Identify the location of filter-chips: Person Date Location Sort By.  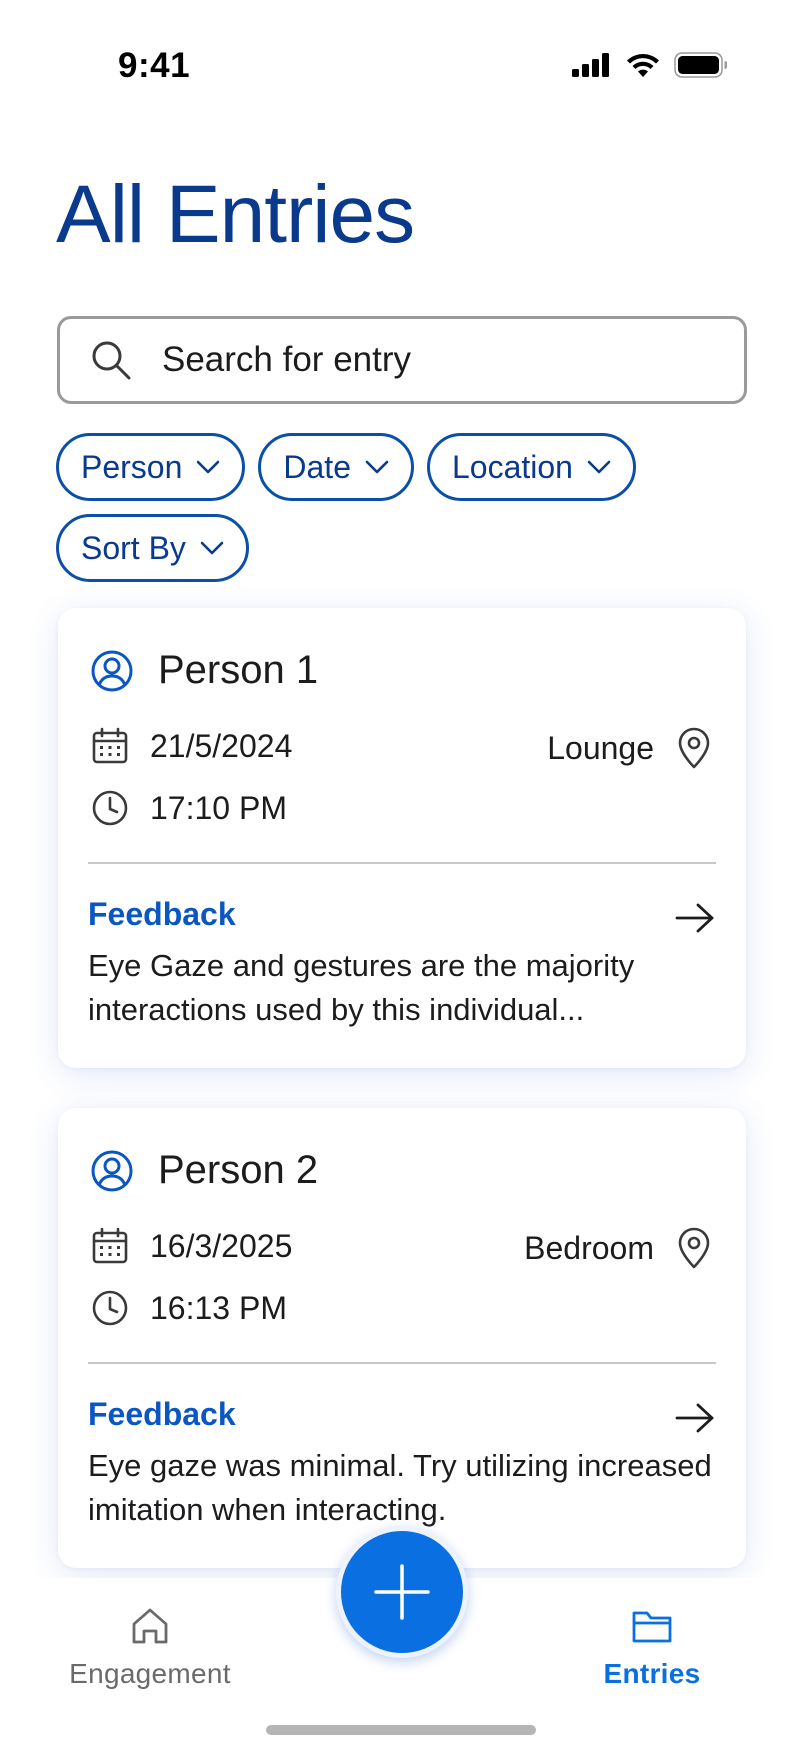
(406, 507).